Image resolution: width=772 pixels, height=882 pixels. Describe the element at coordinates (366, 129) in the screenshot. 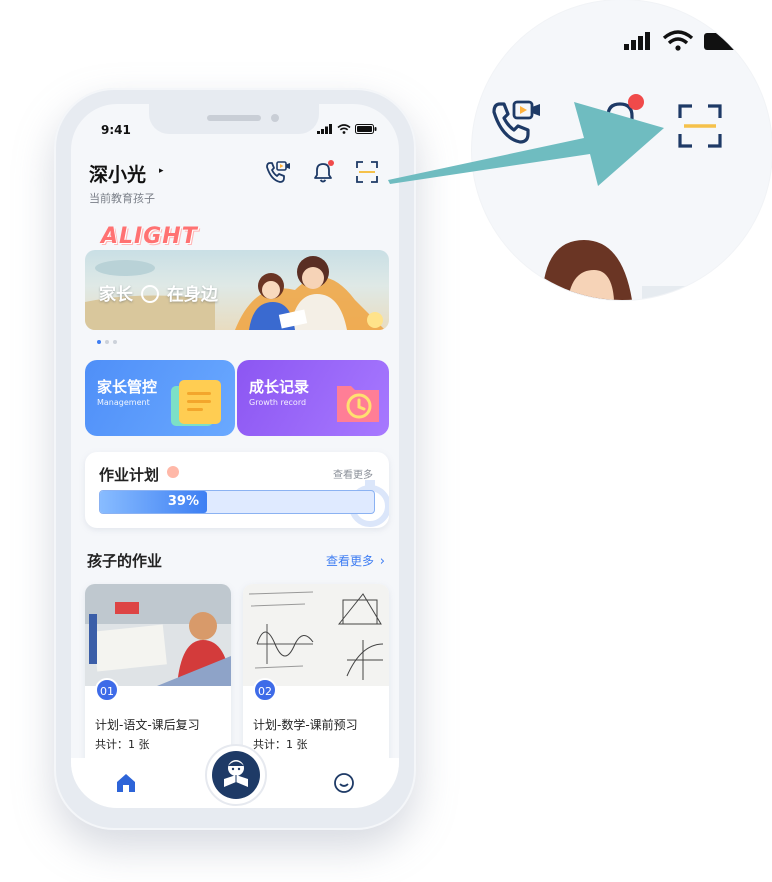

I see `battery-icon` at that location.